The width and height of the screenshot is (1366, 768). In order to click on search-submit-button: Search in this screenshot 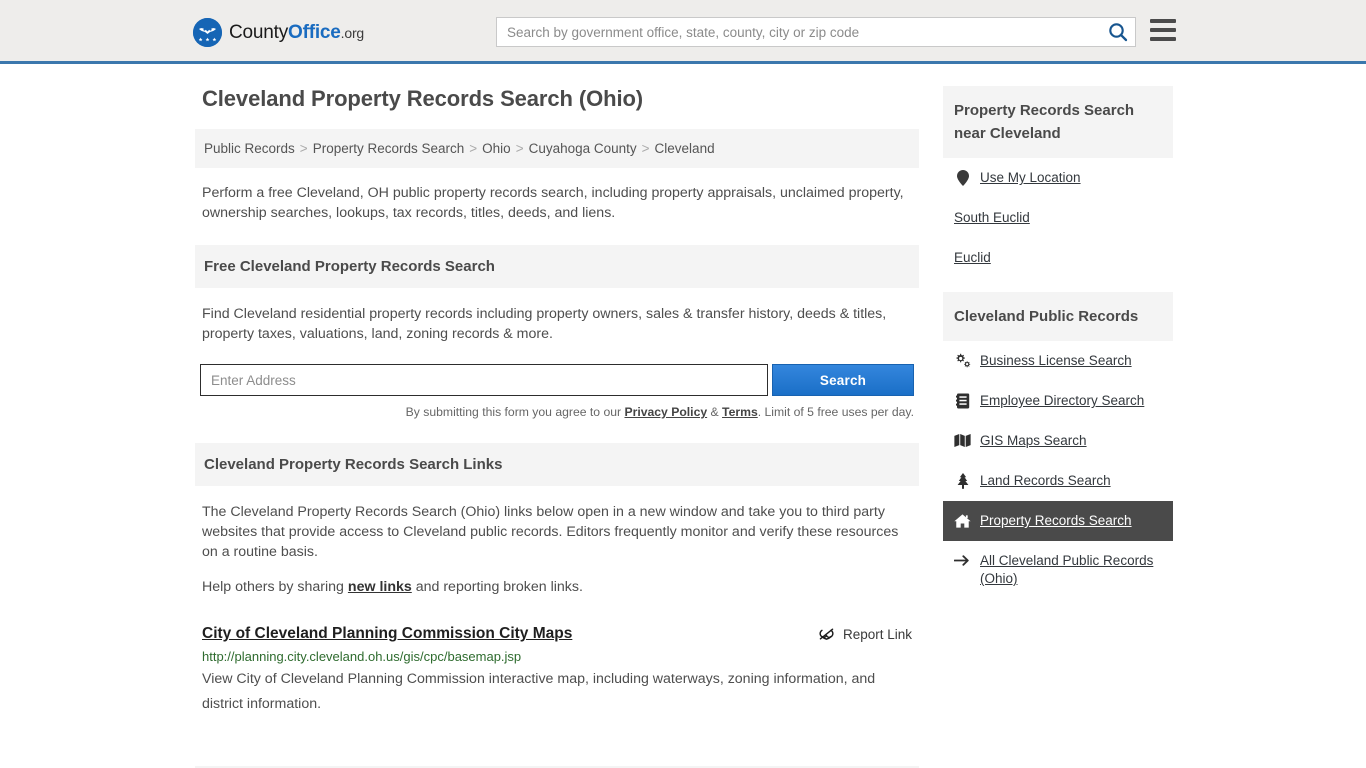, I will do `click(843, 380)`.